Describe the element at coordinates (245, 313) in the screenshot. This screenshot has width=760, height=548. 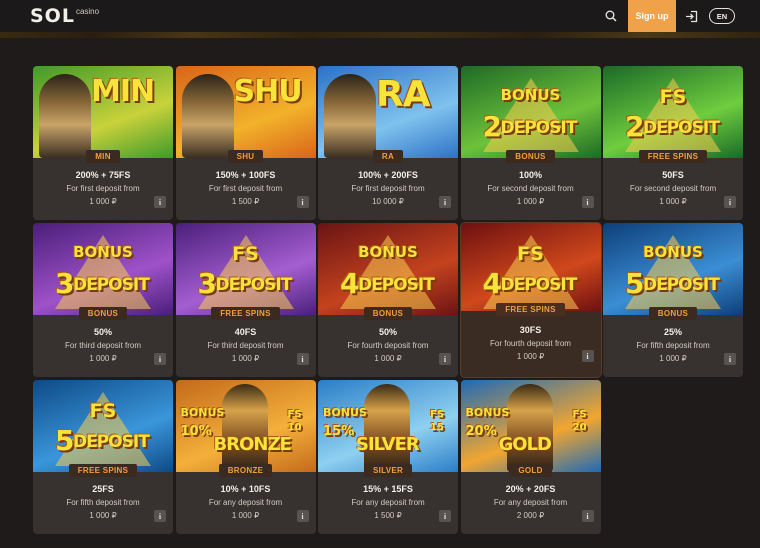
I see `bonus-tag-label: FREE SPINS` at that location.